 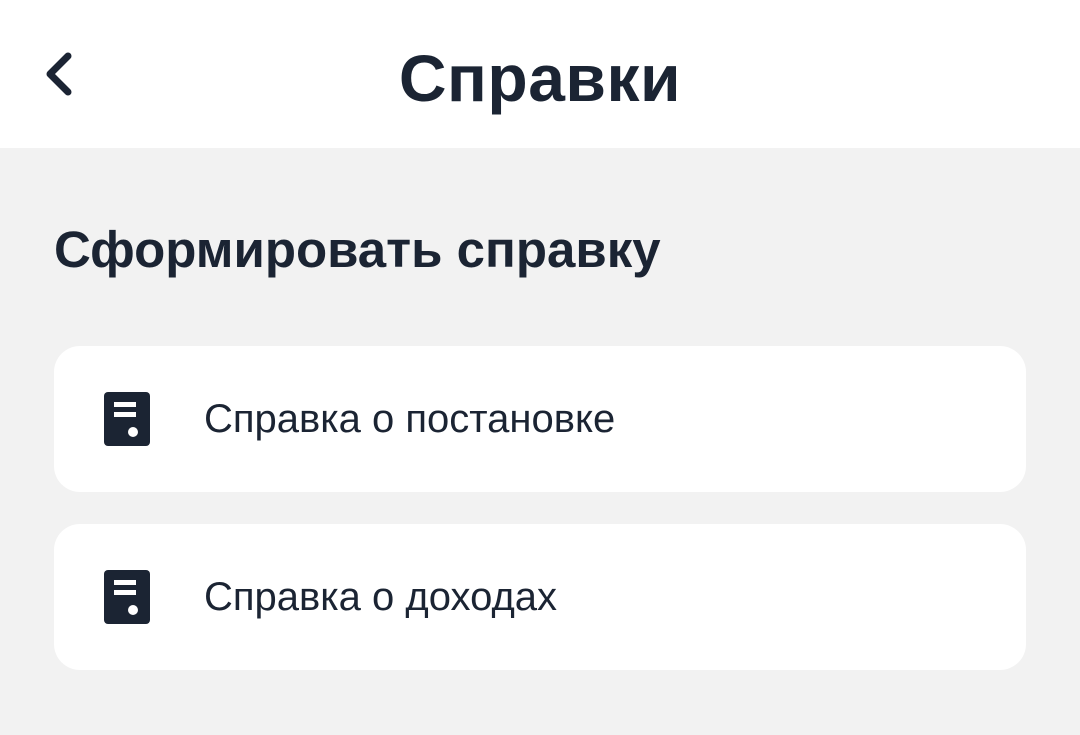 What do you see at coordinates (357, 249) in the screenshot?
I see `section-title: Сформировать справку` at bounding box center [357, 249].